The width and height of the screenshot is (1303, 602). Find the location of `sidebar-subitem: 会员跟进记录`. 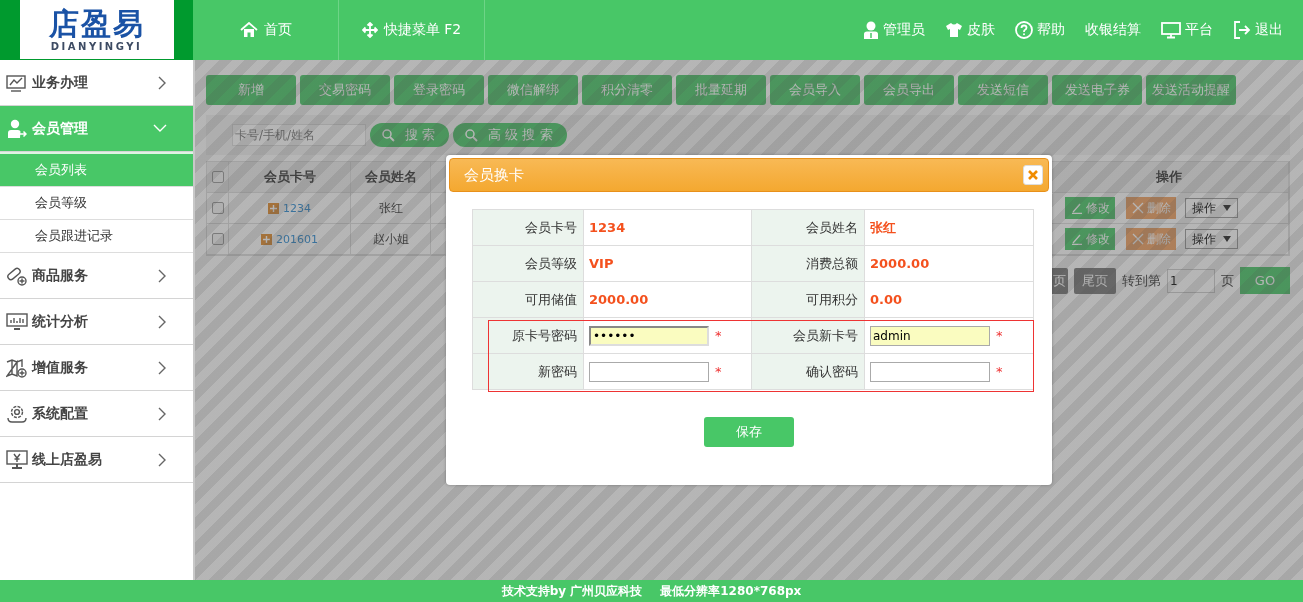

sidebar-subitem: 会员跟进记录 is located at coordinates (96, 236).